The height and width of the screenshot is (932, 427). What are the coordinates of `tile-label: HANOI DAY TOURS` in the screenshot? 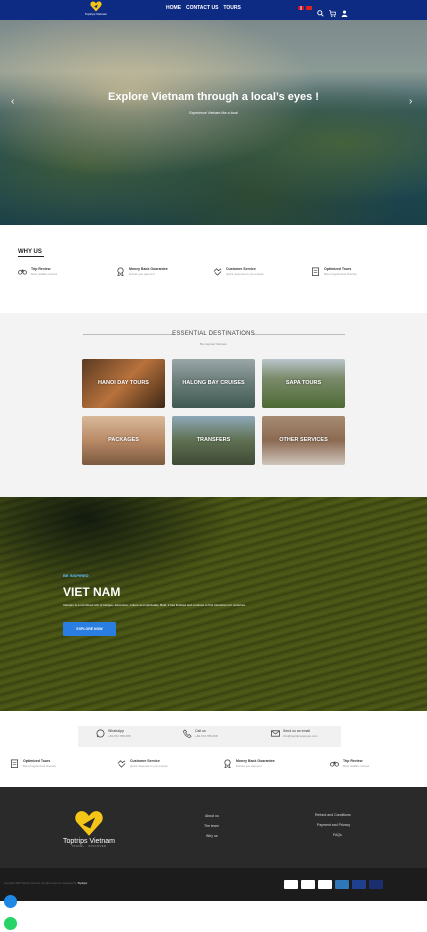 It's located at (123, 383).